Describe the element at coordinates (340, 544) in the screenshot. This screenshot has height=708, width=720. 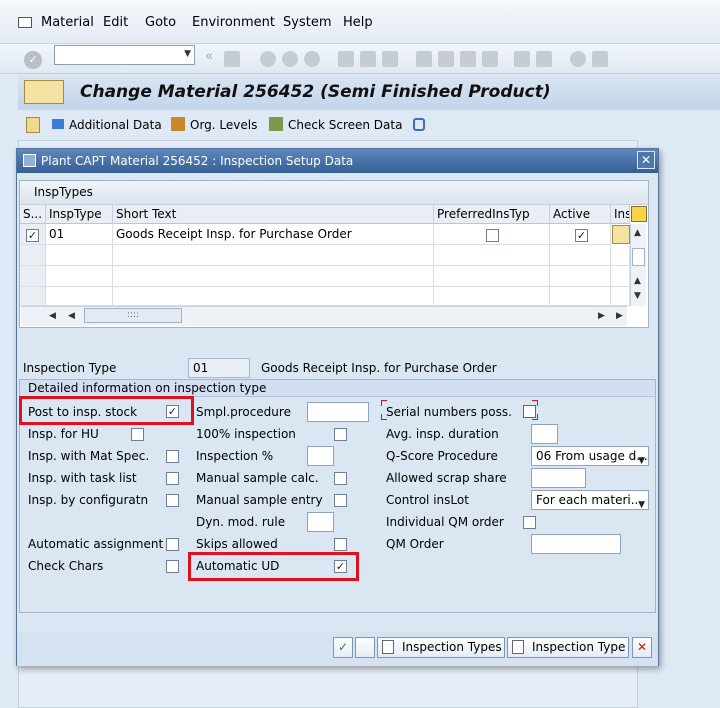
I see `skips-allowed-checkbox` at that location.